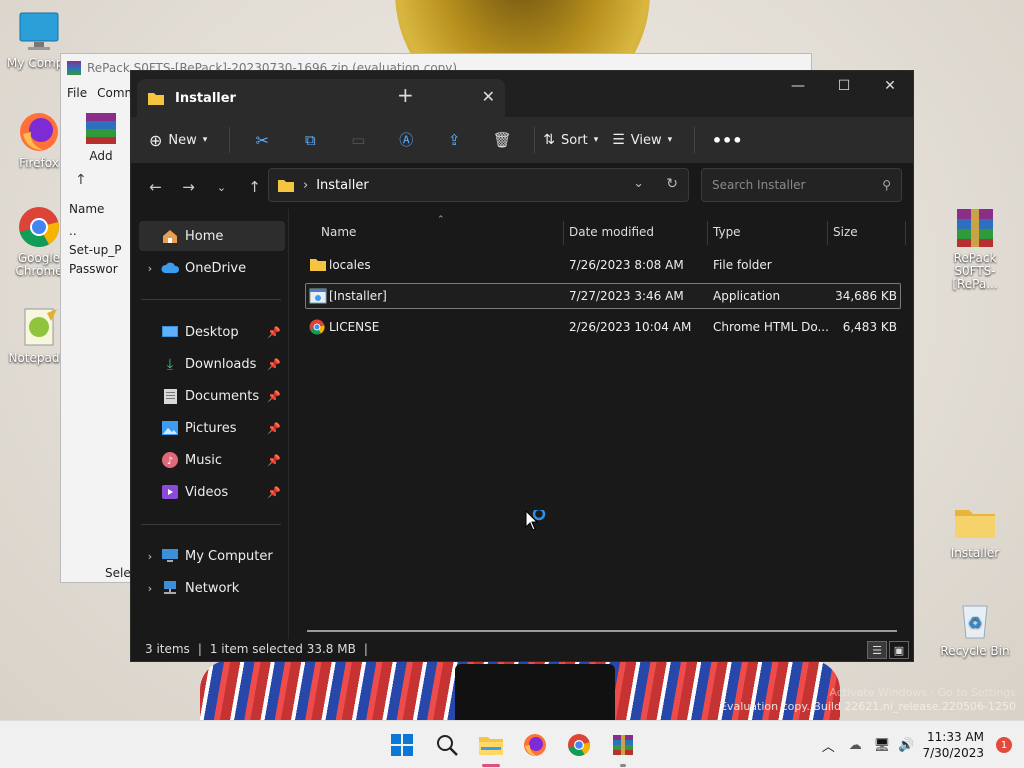 The width and height of the screenshot is (1024, 768). Describe the element at coordinates (899, 650) in the screenshot. I see `tiles-view-button: ▣` at that location.